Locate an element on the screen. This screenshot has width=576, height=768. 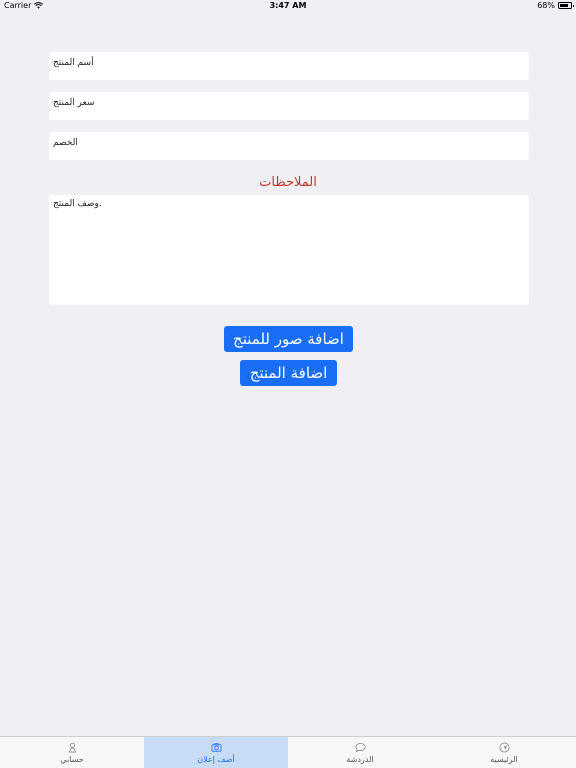
tab-bar: حسابي أضف إعلان الدردشة الرئيسيه is located at coordinates (288, 752).